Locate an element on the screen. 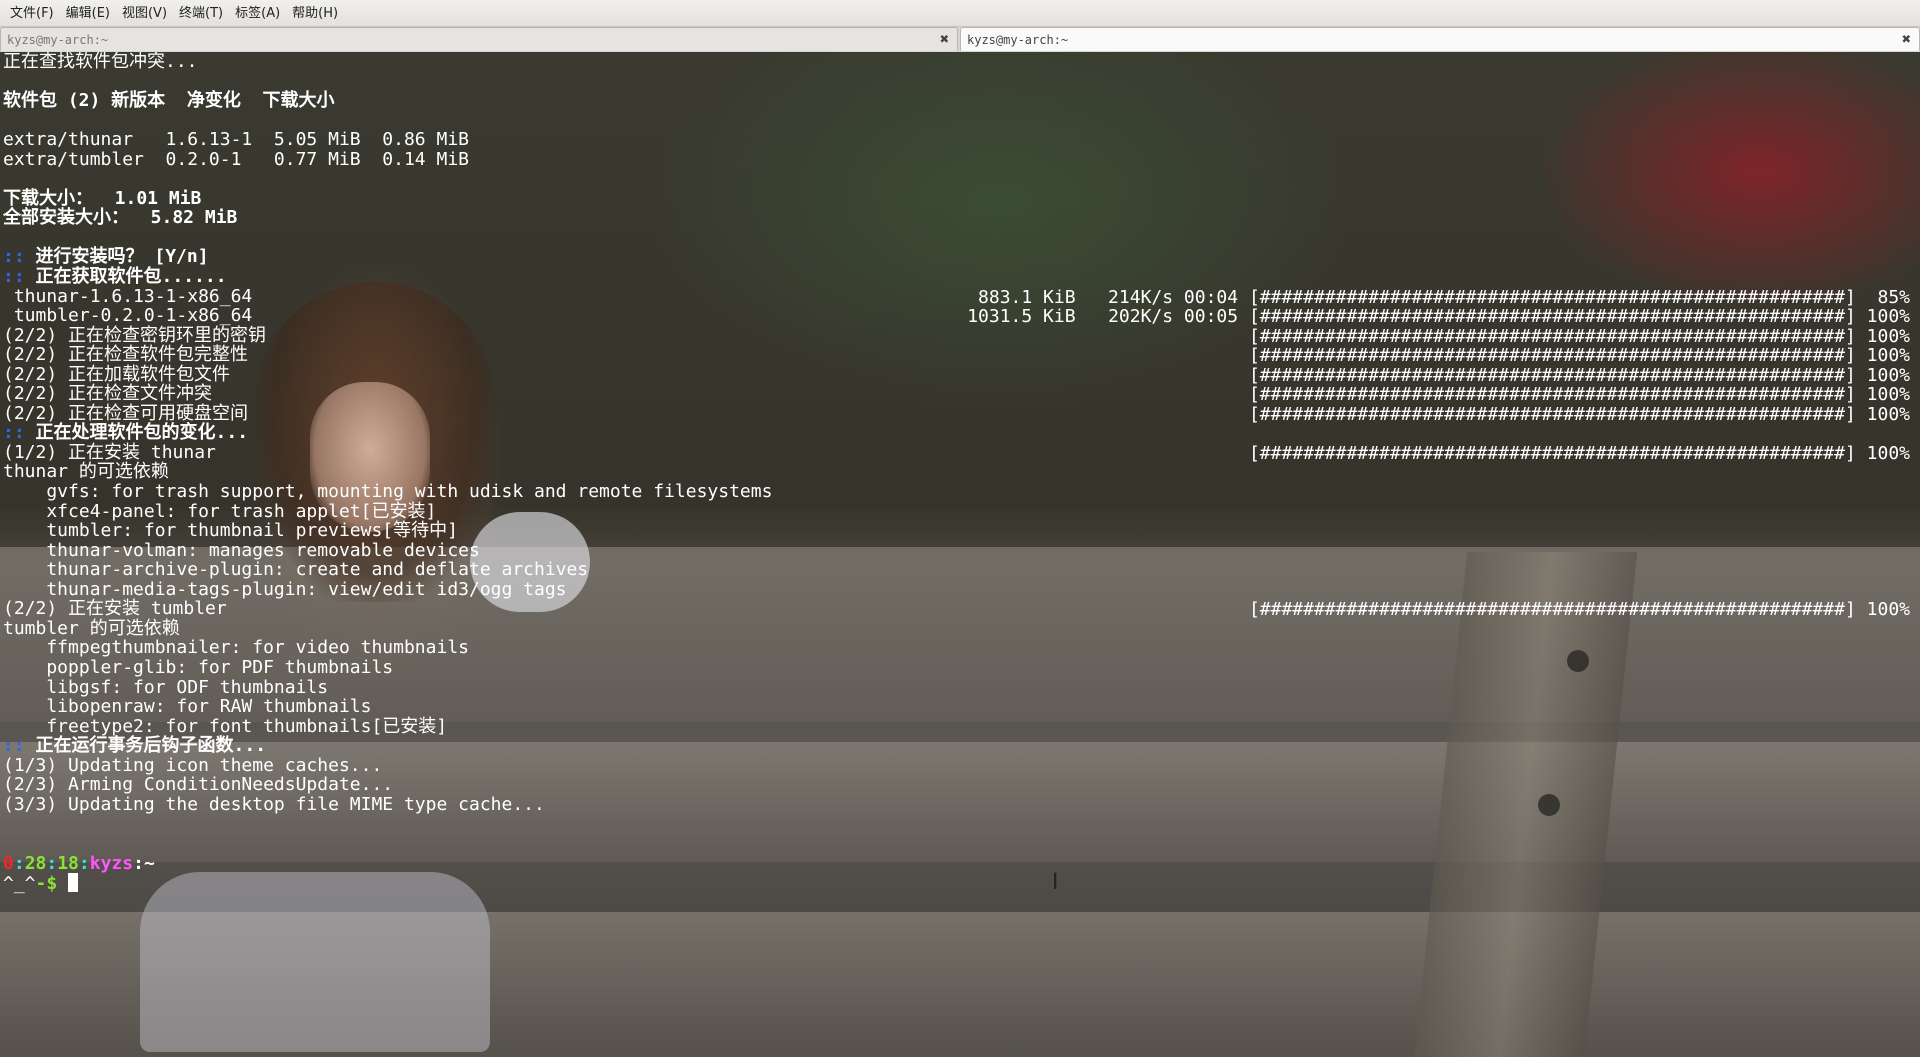 The height and width of the screenshot is (1057, 1920). line-text: tumbler: for thumbnail previews[等待中] is located at coordinates (230, 531).